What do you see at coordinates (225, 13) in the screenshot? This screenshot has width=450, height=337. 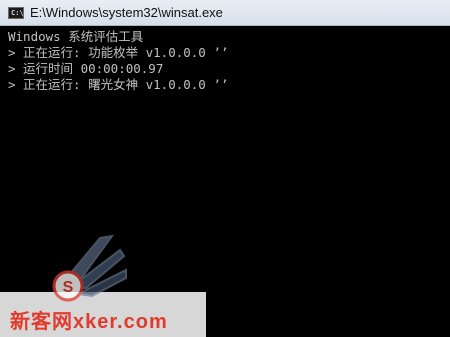 I see `title-bar: C:\ E:\Windows\system32\winsat.exe` at bounding box center [225, 13].